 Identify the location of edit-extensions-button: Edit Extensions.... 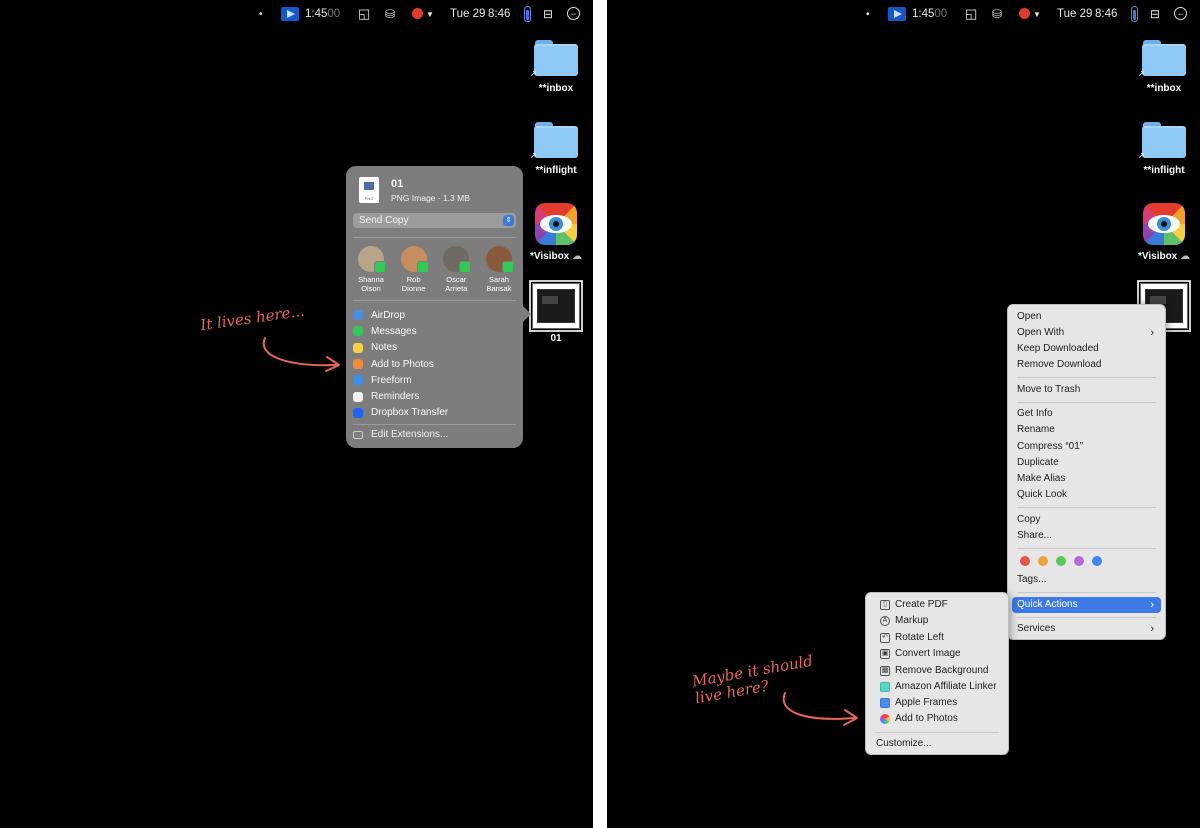
(400, 434).